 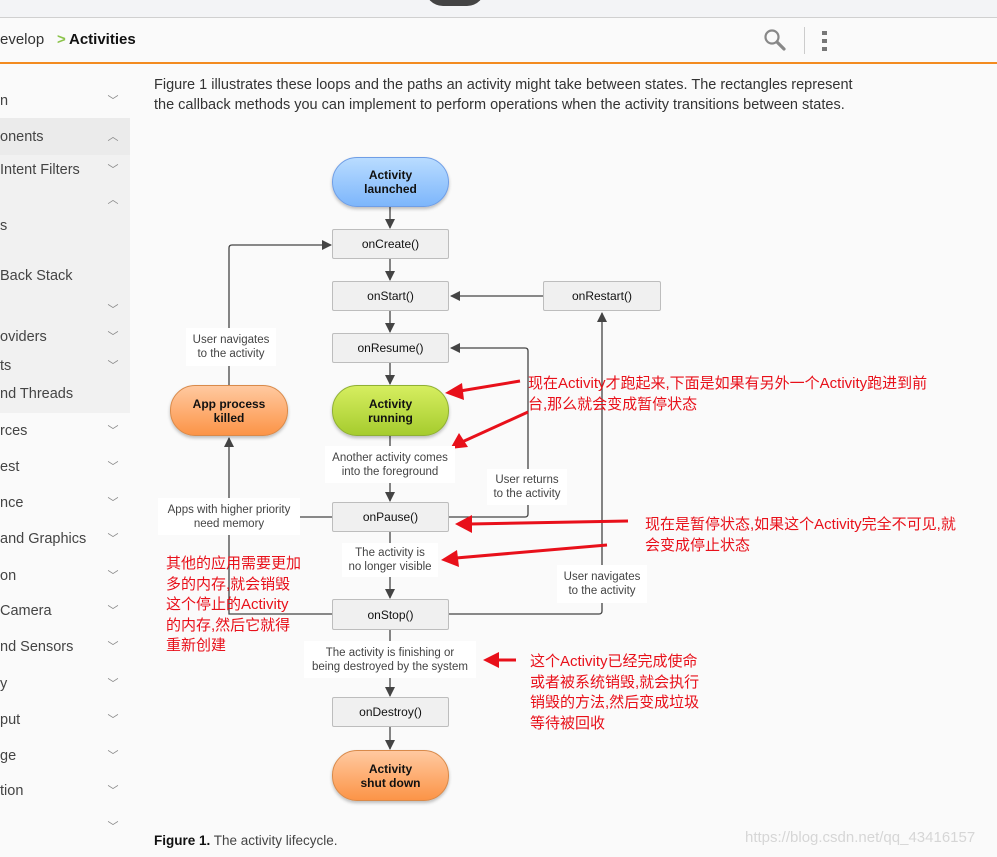 I want to click on node-text: App process killed, so click(x=229, y=410).